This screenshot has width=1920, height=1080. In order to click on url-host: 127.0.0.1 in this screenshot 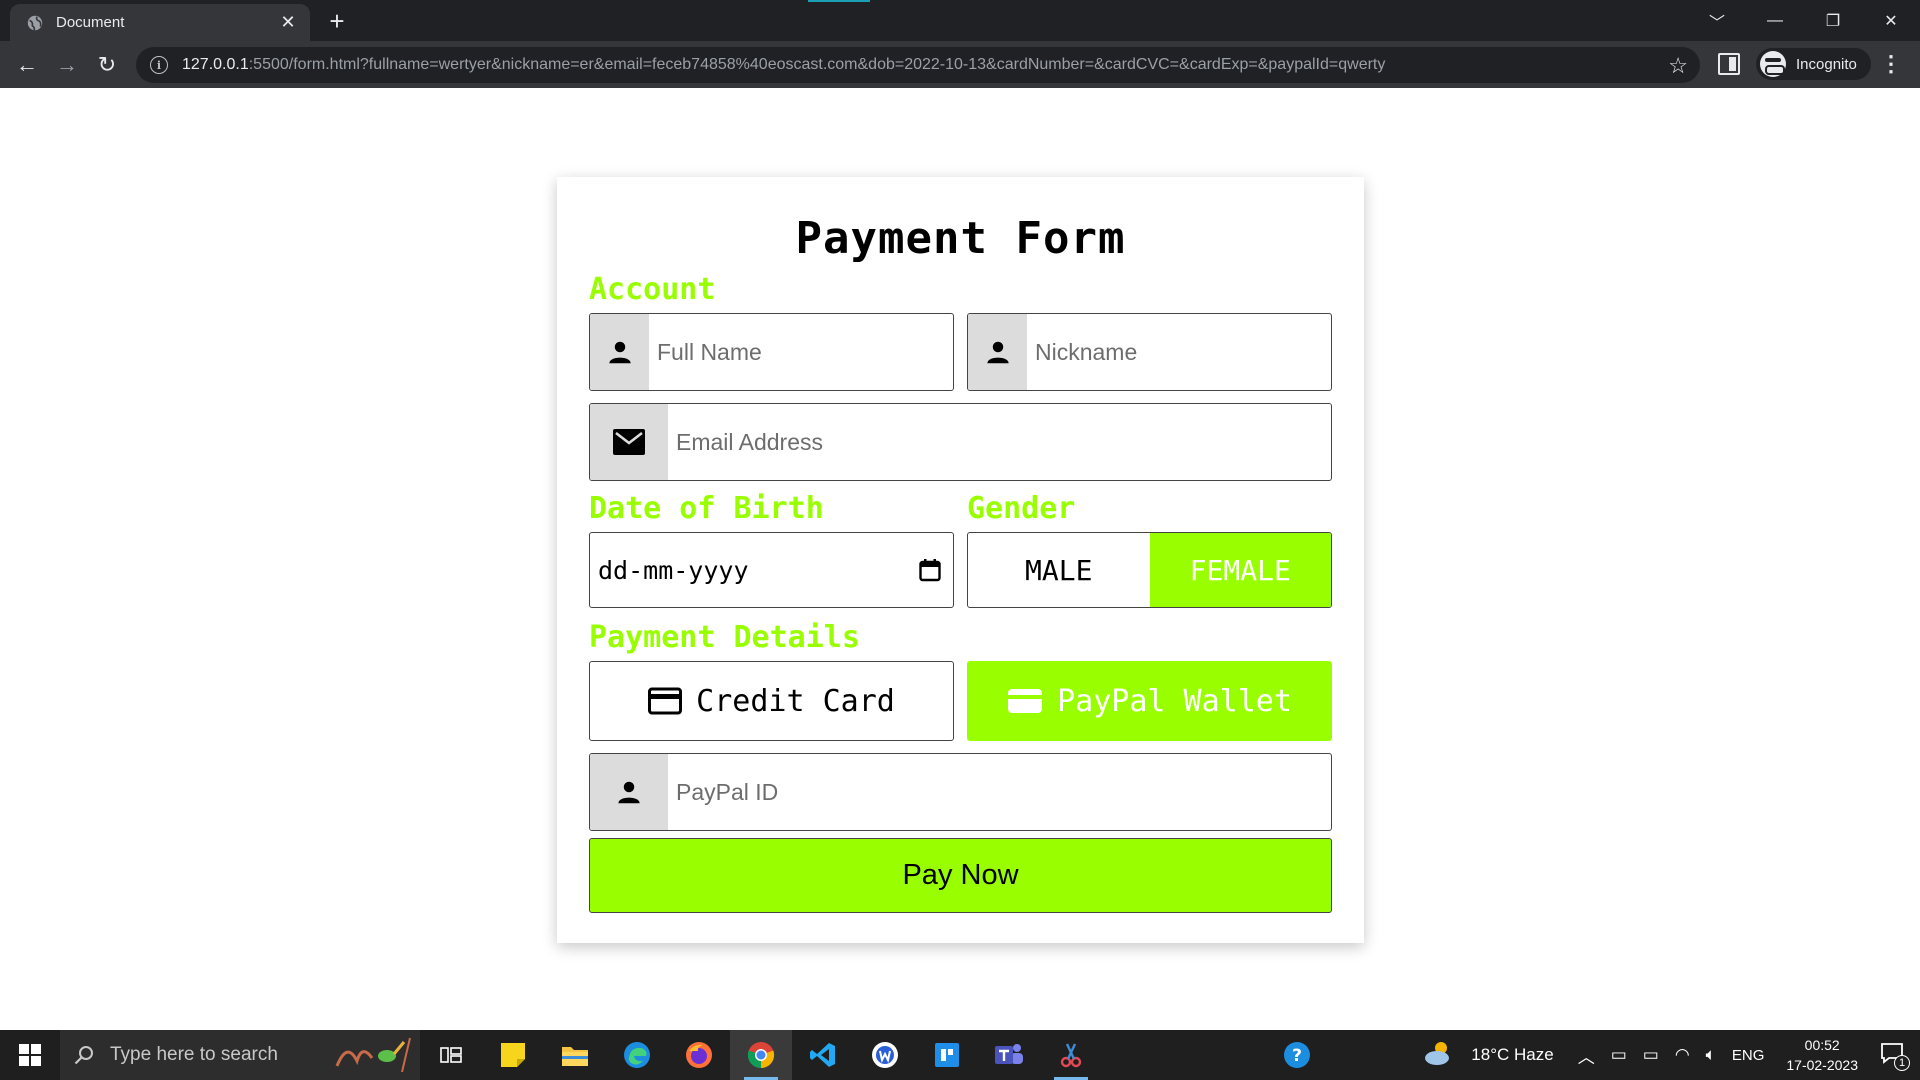, I will do `click(215, 64)`.